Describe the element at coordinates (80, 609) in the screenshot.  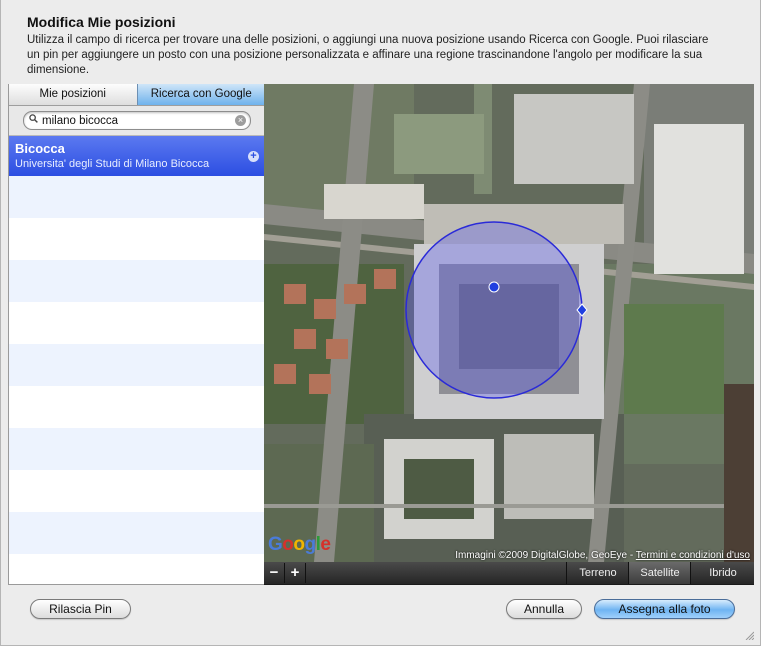
I see `drop-pin-button: Rilascia Pin` at that location.